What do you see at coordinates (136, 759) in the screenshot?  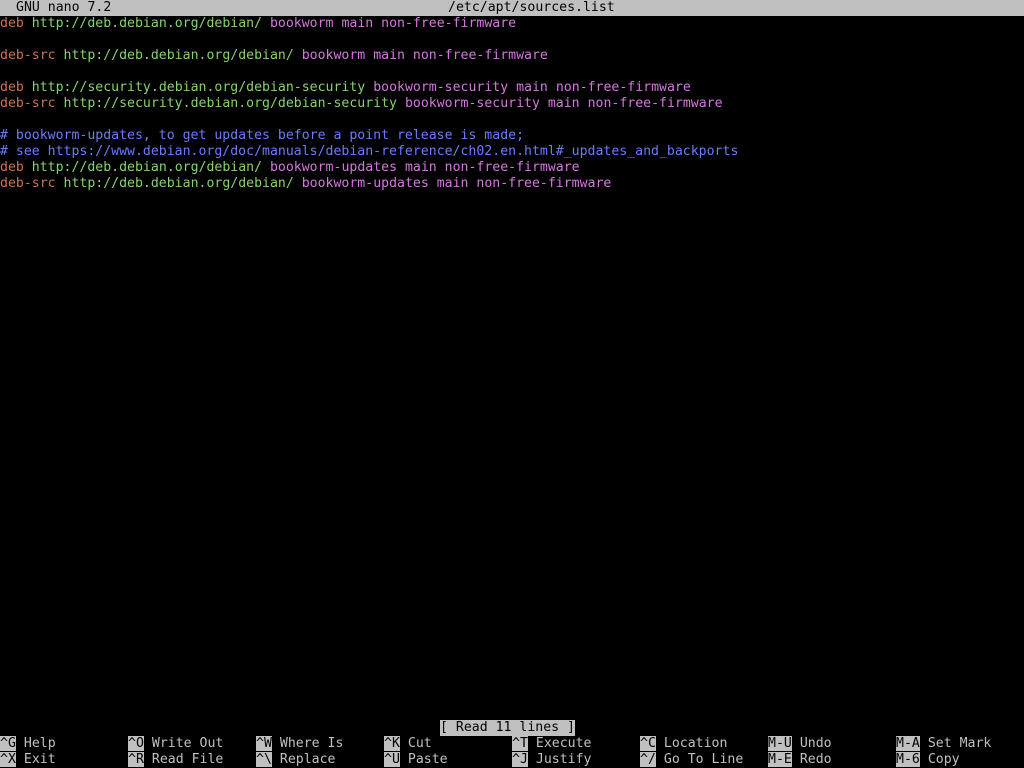 I see `shortcut-key: ^R` at bounding box center [136, 759].